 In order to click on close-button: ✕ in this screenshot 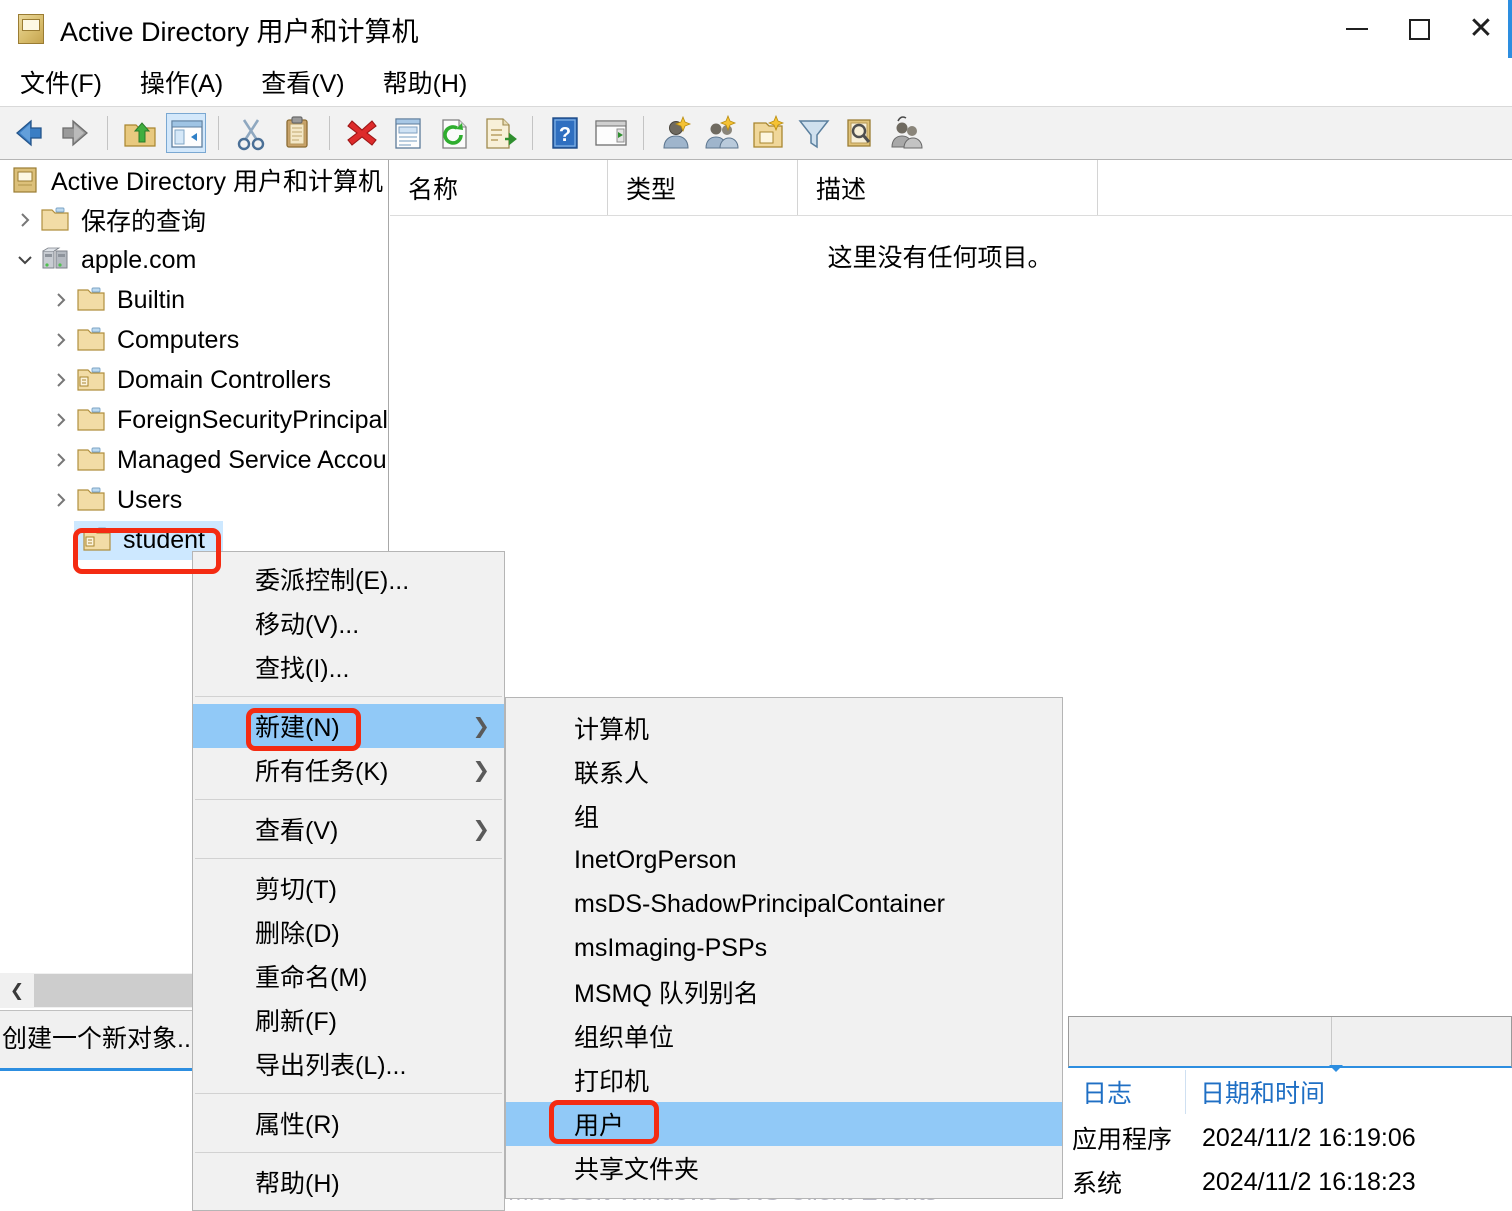, I will do `click(1481, 29)`.